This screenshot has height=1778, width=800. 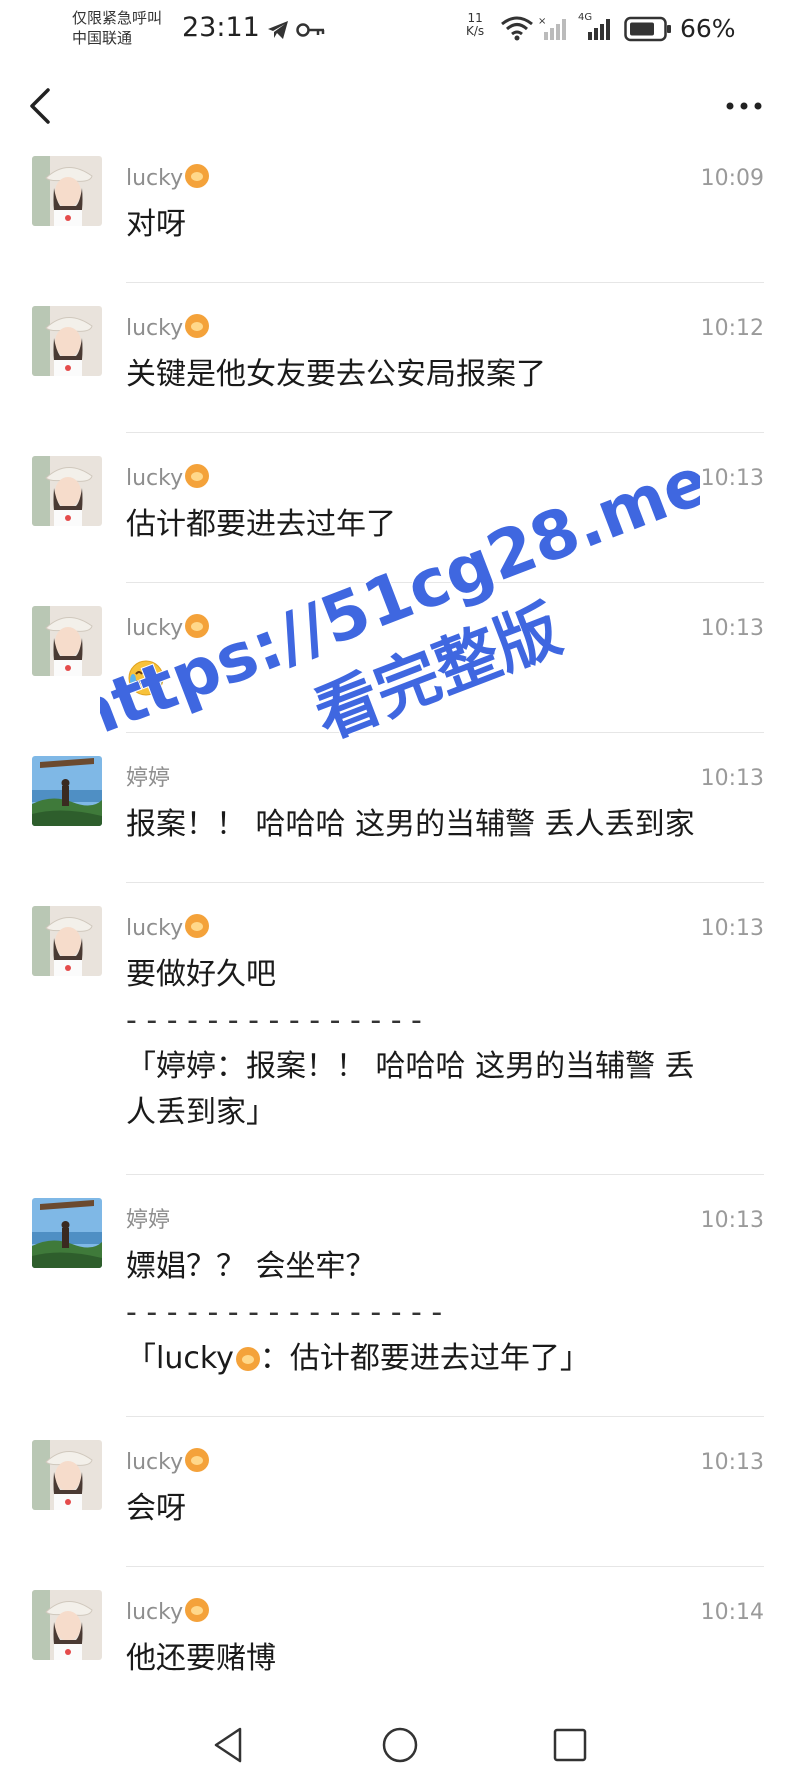 What do you see at coordinates (201, 1112) in the screenshot?
I see `quoted-text: 人丢到家」` at bounding box center [201, 1112].